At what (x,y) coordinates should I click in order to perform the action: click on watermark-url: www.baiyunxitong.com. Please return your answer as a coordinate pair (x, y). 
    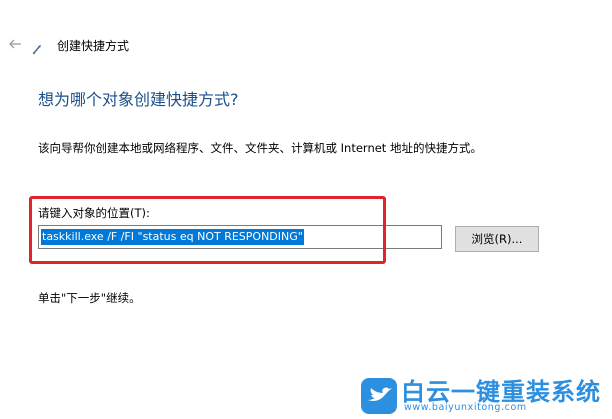
    Looking at the image, I should click on (465, 407).